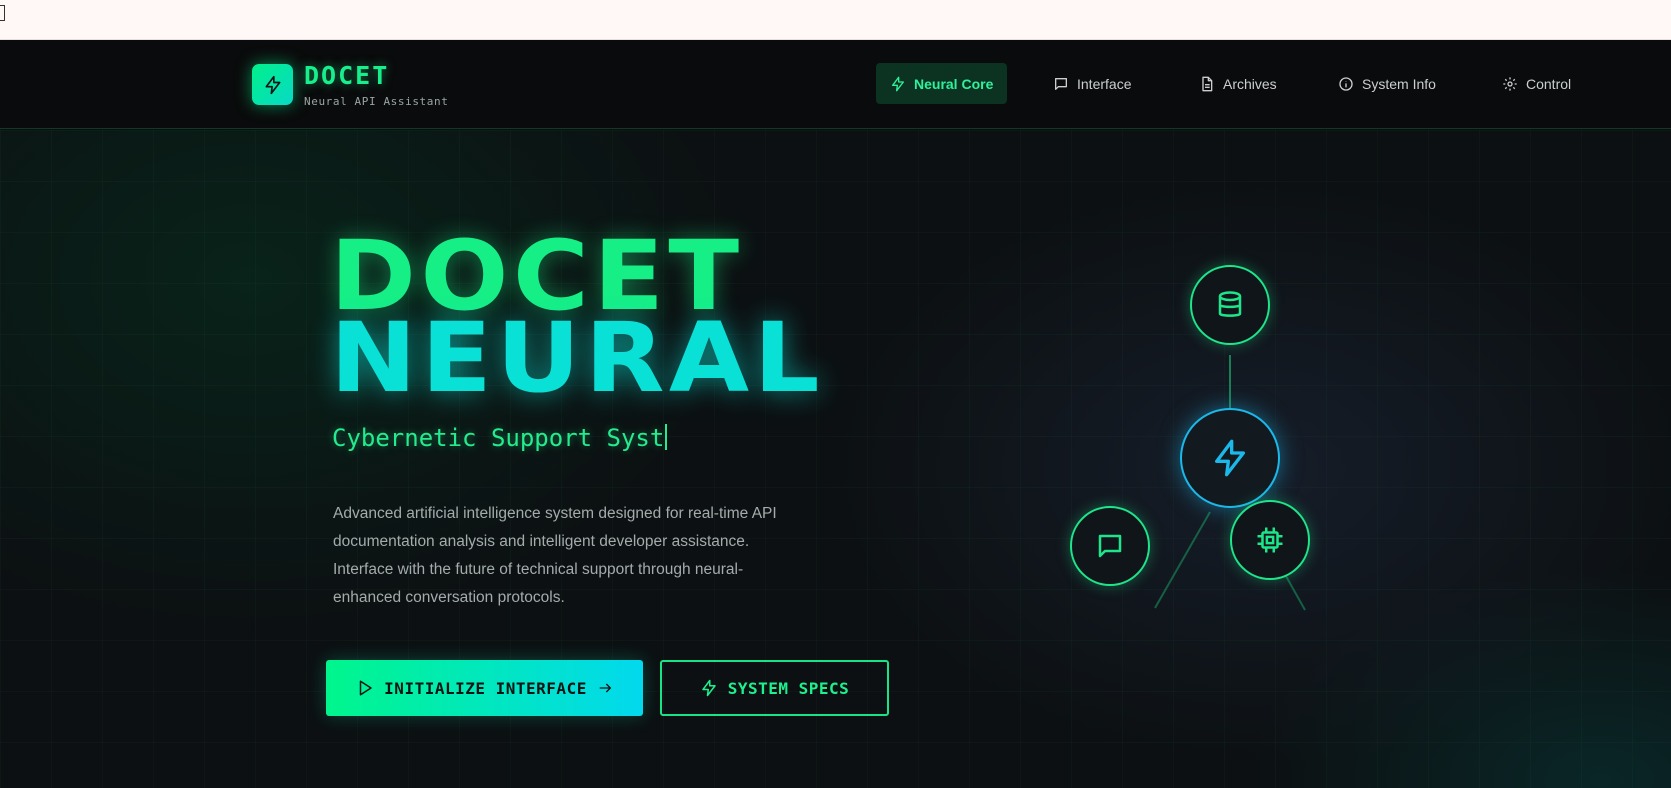  I want to click on logo-lightning-icon, so click(272, 84).